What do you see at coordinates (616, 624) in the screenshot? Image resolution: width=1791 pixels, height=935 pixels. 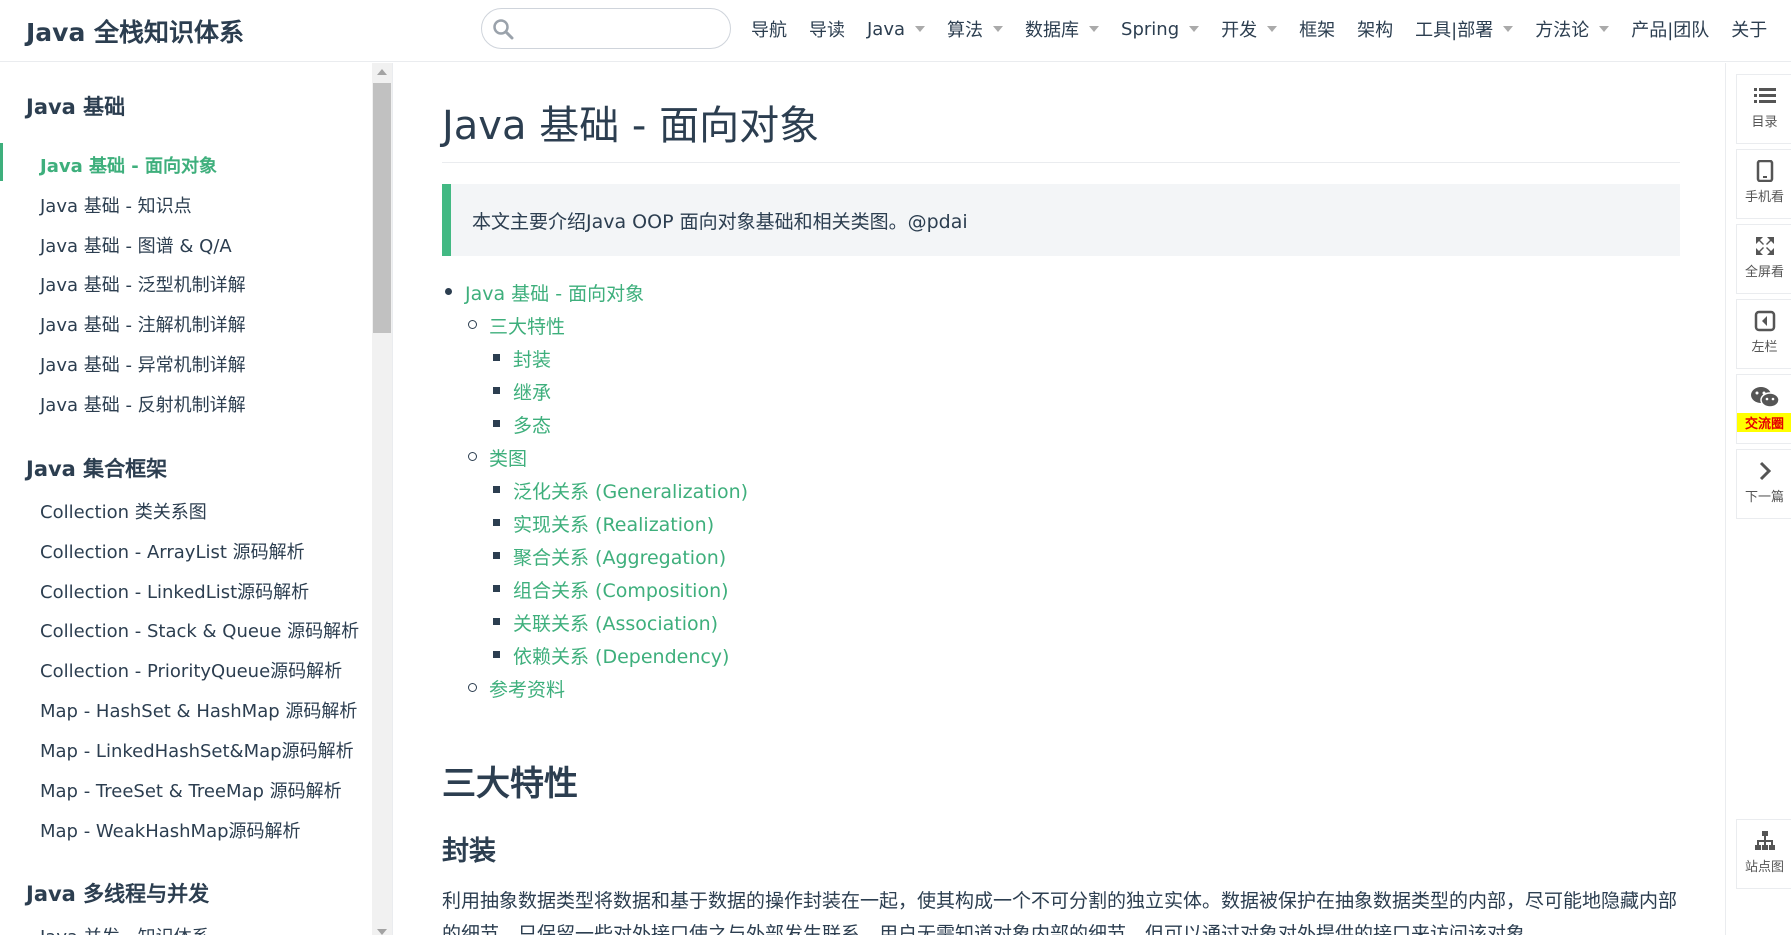 I see `toc-item-label: 关联关系 (Association)` at bounding box center [616, 624].